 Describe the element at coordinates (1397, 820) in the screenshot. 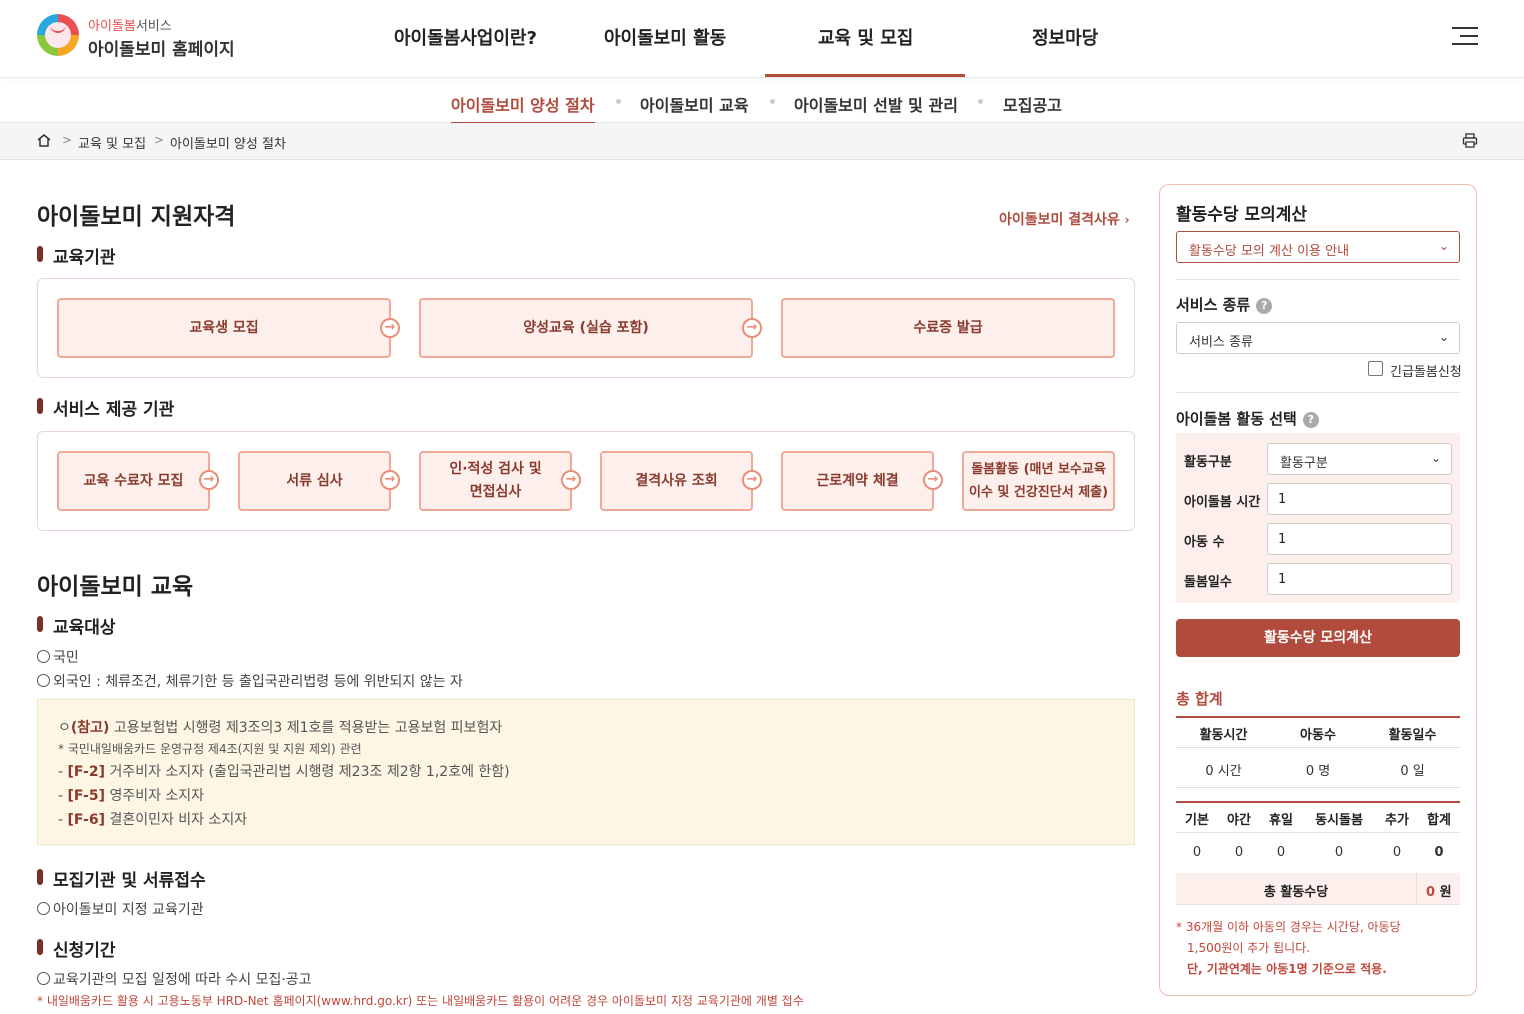

I see `th-extra: 추가` at that location.